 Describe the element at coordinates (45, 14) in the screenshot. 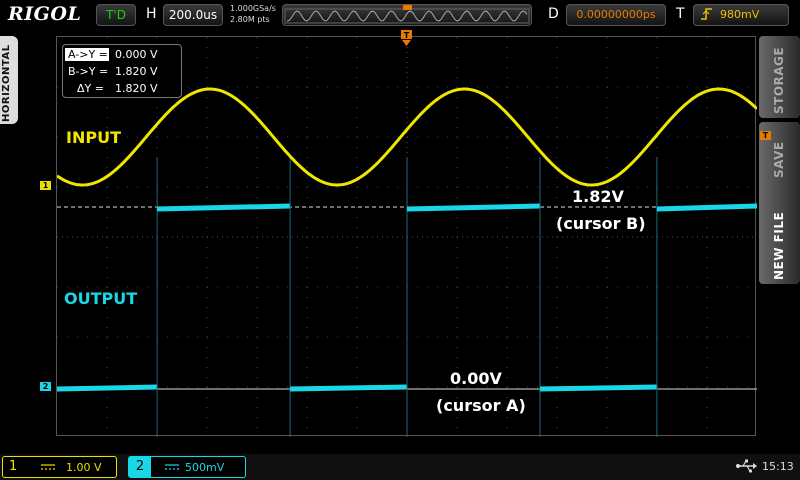

I see `brand-logo: RIGOL` at that location.